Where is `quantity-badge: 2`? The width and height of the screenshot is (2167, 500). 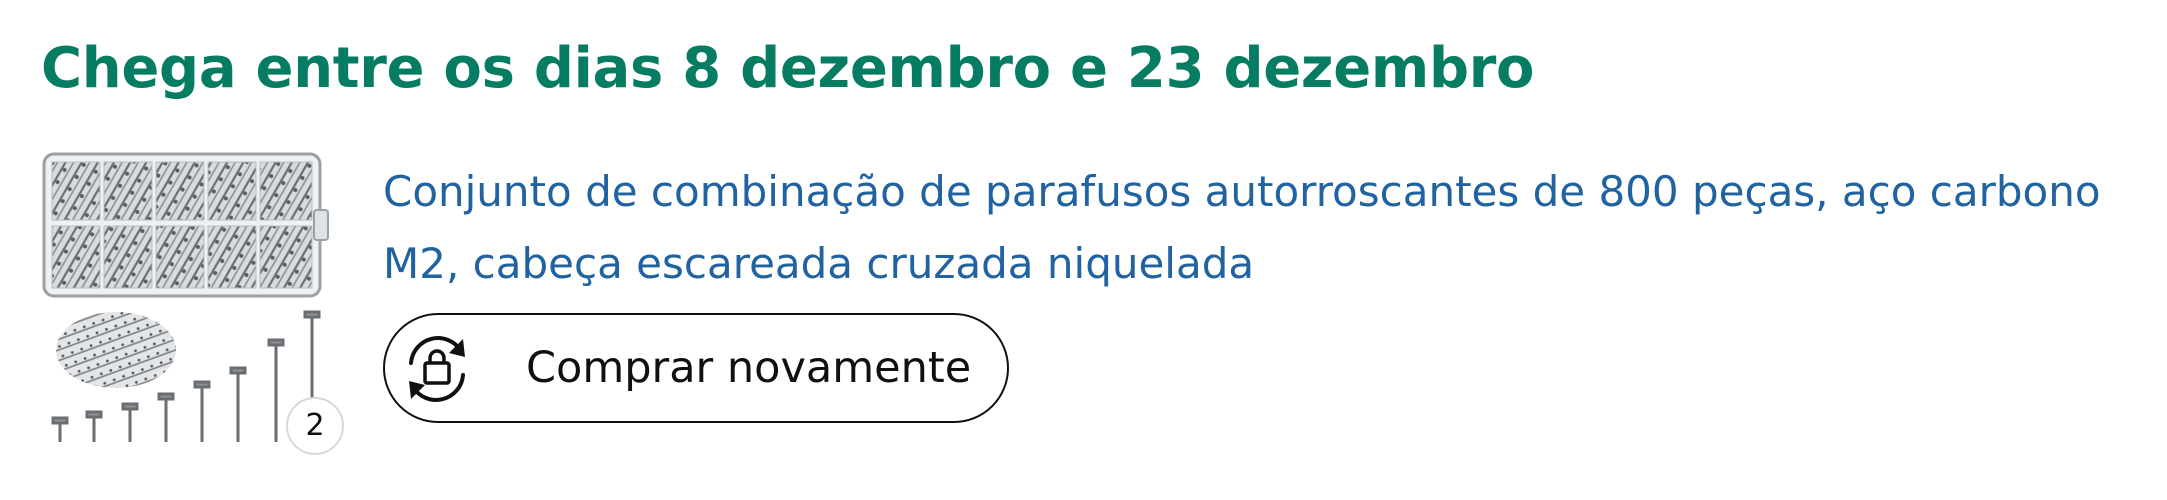 quantity-badge: 2 is located at coordinates (315, 426).